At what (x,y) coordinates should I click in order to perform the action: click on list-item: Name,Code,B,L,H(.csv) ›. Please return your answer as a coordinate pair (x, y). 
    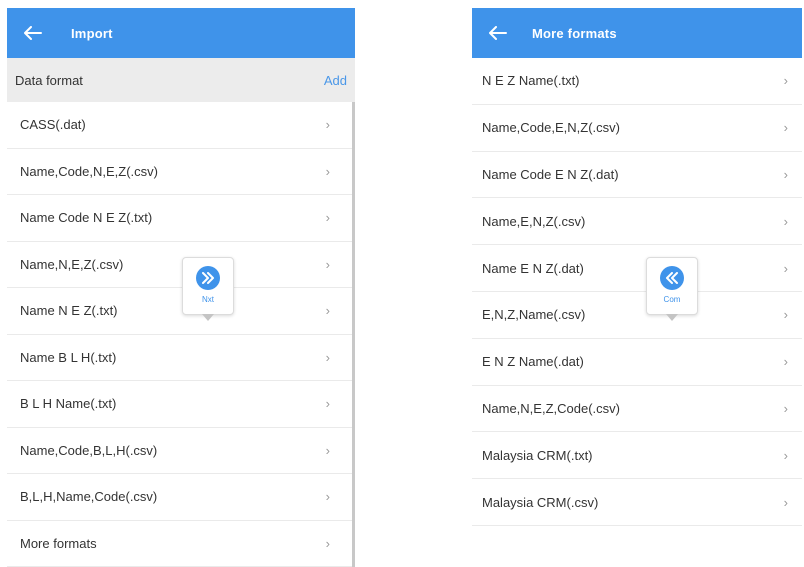
    Looking at the image, I should click on (179, 451).